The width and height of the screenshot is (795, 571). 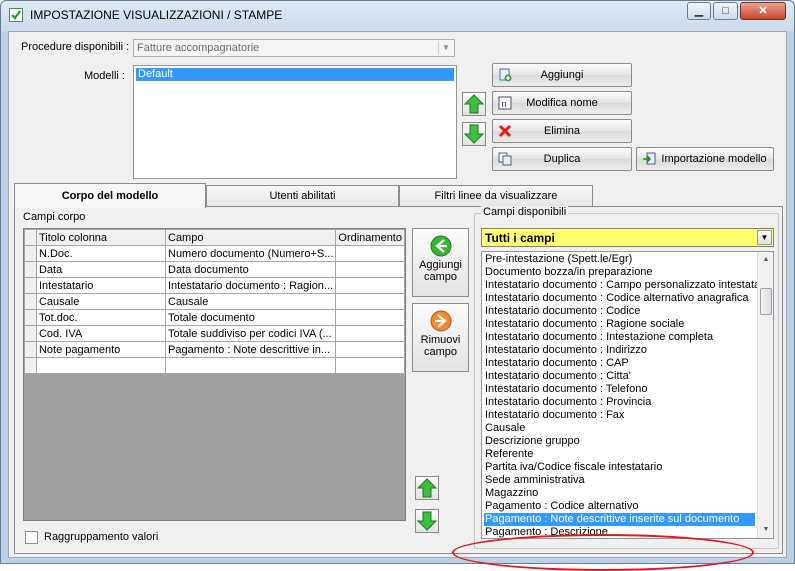 I want to click on campo-cell: Causale, so click(x=250, y=301).